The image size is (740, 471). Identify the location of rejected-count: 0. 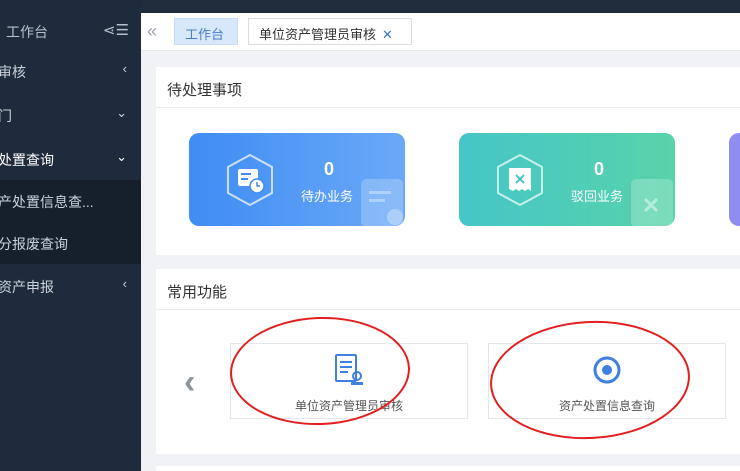
(598, 169).